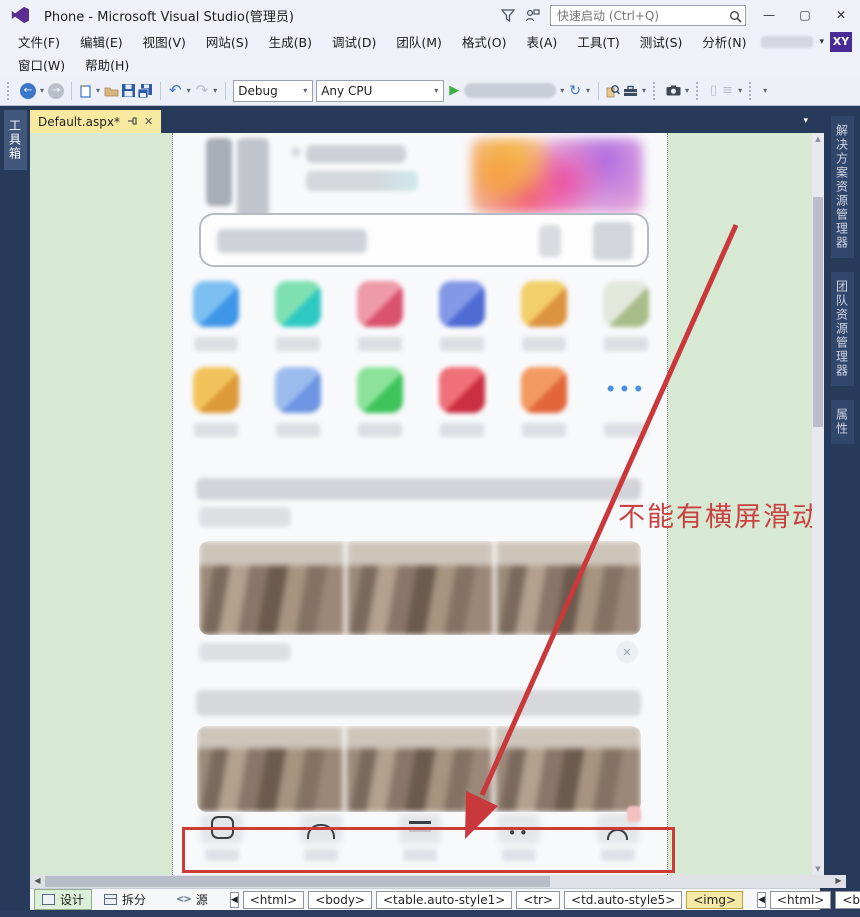  I want to click on horizontal-scroll-thumb, so click(297, 881).